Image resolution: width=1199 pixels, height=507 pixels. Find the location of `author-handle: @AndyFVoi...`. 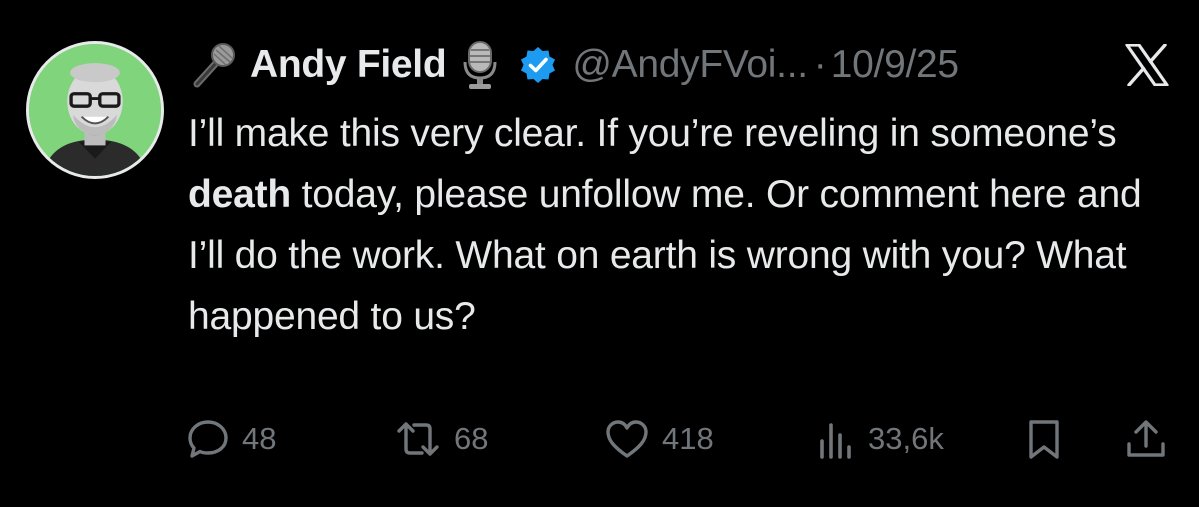

author-handle: @AndyFVoi... is located at coordinates (690, 65).